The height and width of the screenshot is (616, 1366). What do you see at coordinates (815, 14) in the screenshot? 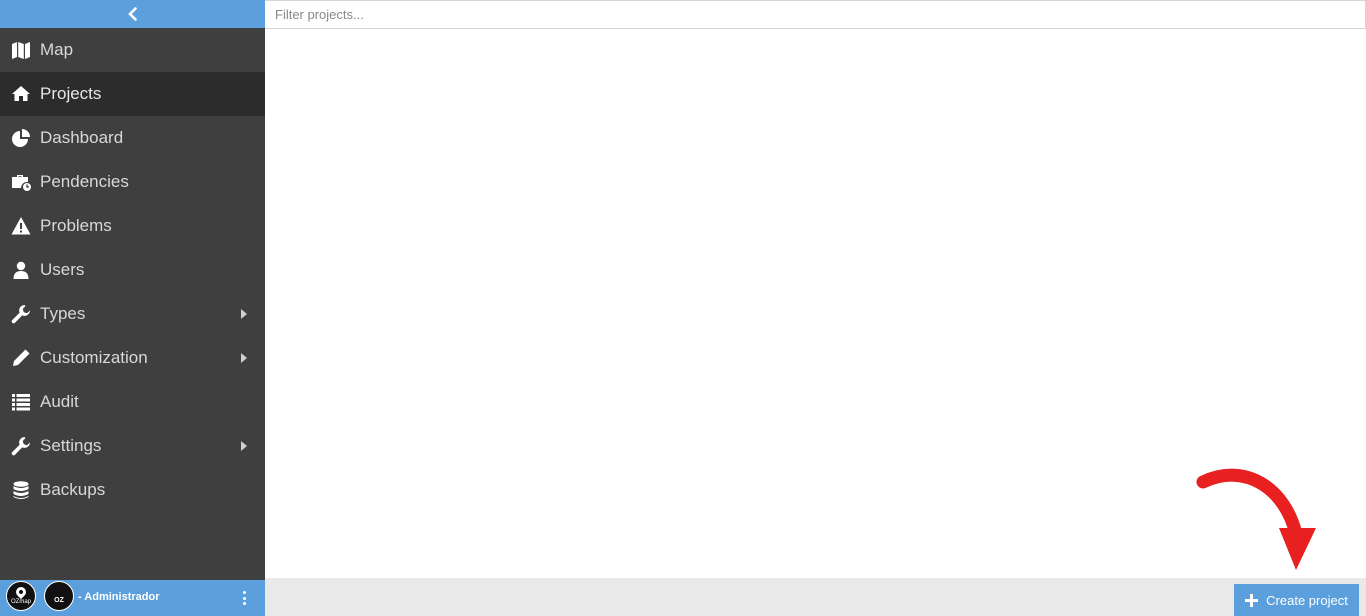
I see `filter-projects-input` at bounding box center [815, 14].